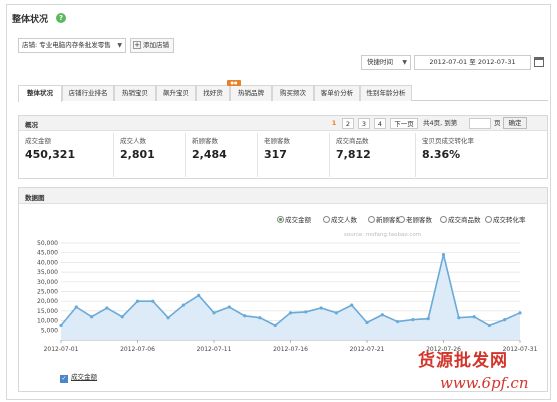 The width and height of the screenshot is (557, 402). Describe the element at coordinates (214, 349) in the screenshot. I see `x-tick-label: 2012-07-11` at that location.